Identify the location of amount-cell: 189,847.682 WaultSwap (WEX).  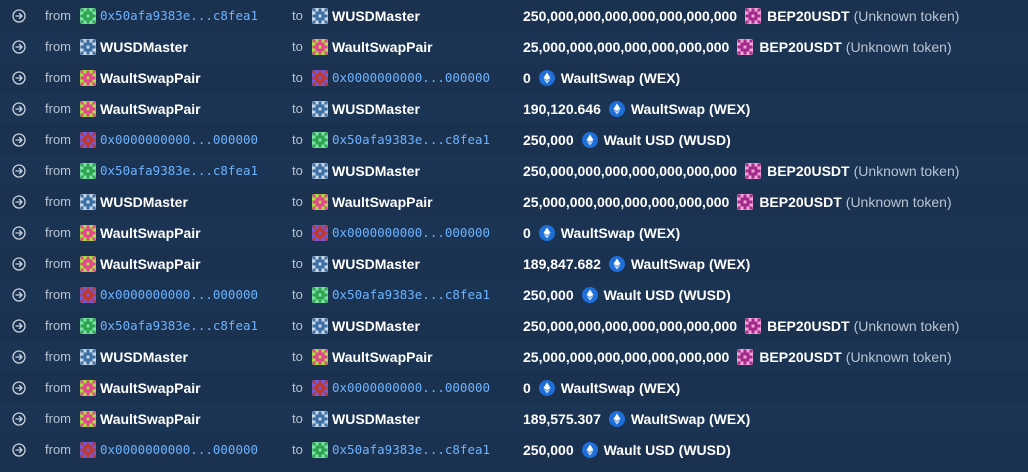
(636, 263).